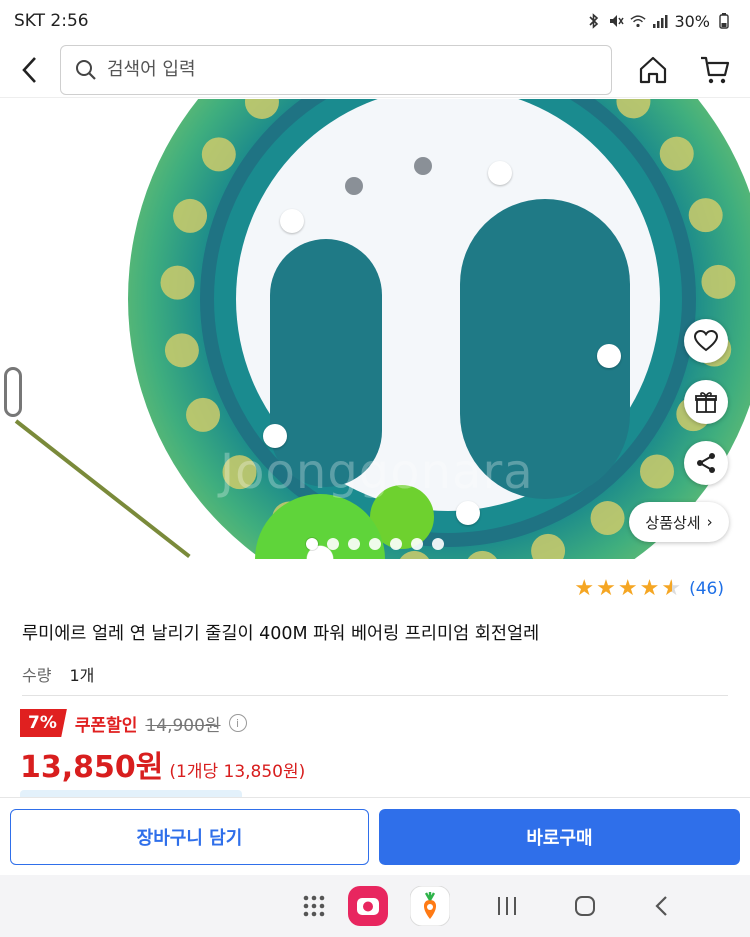  What do you see at coordinates (375, 21) in the screenshot?
I see `status-bar: SKT 2:56 30%` at bounding box center [375, 21].